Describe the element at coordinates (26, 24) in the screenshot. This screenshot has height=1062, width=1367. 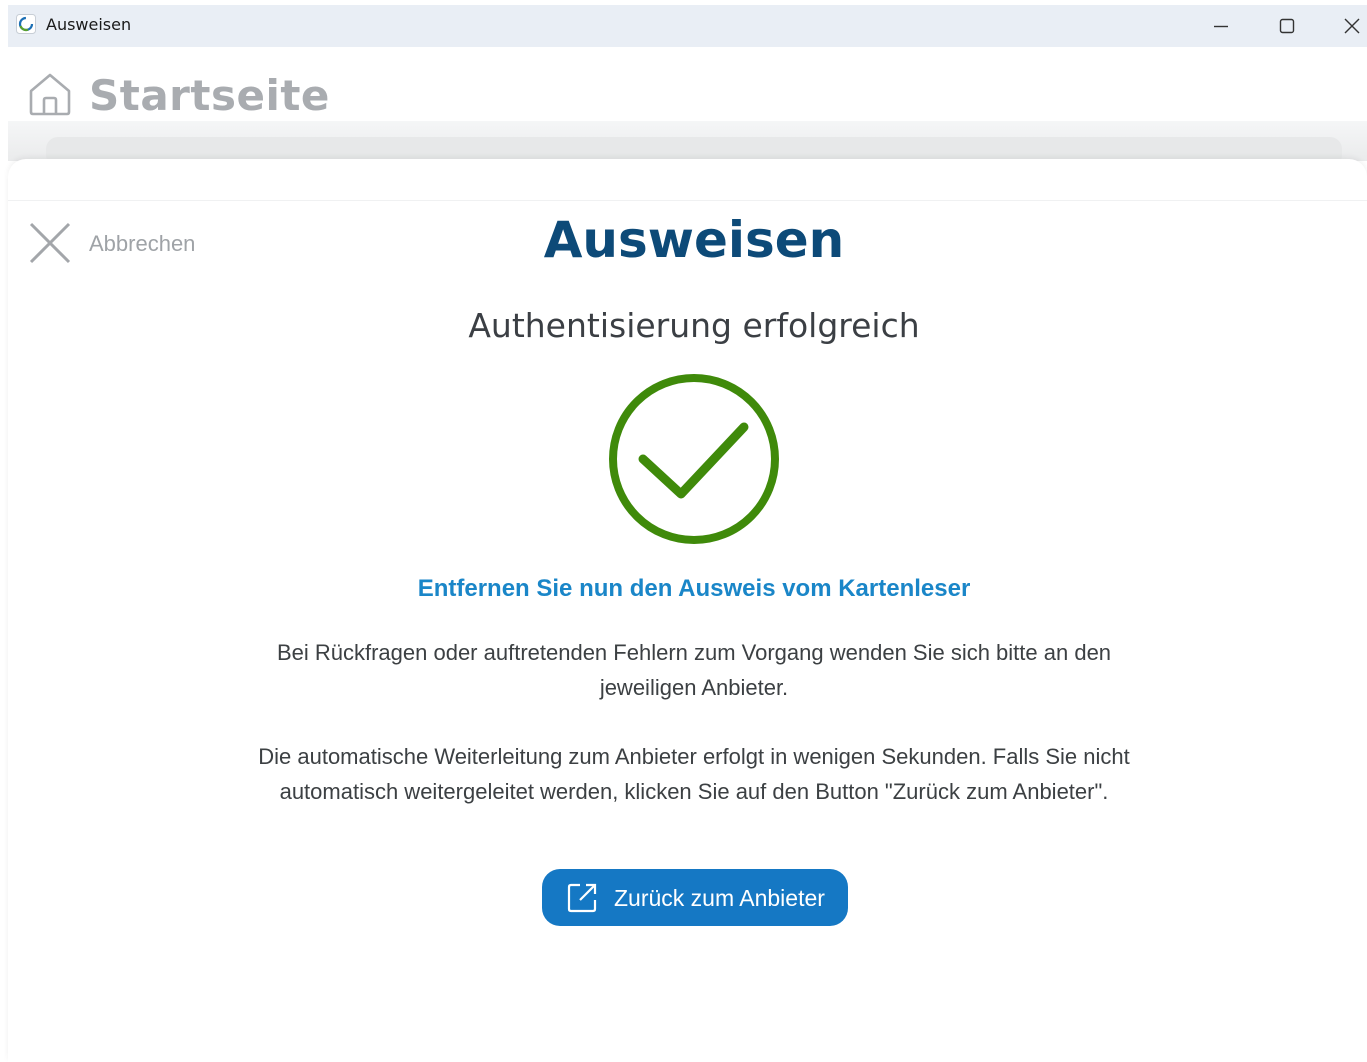
I see `ausweisapp-ring-icon` at that location.